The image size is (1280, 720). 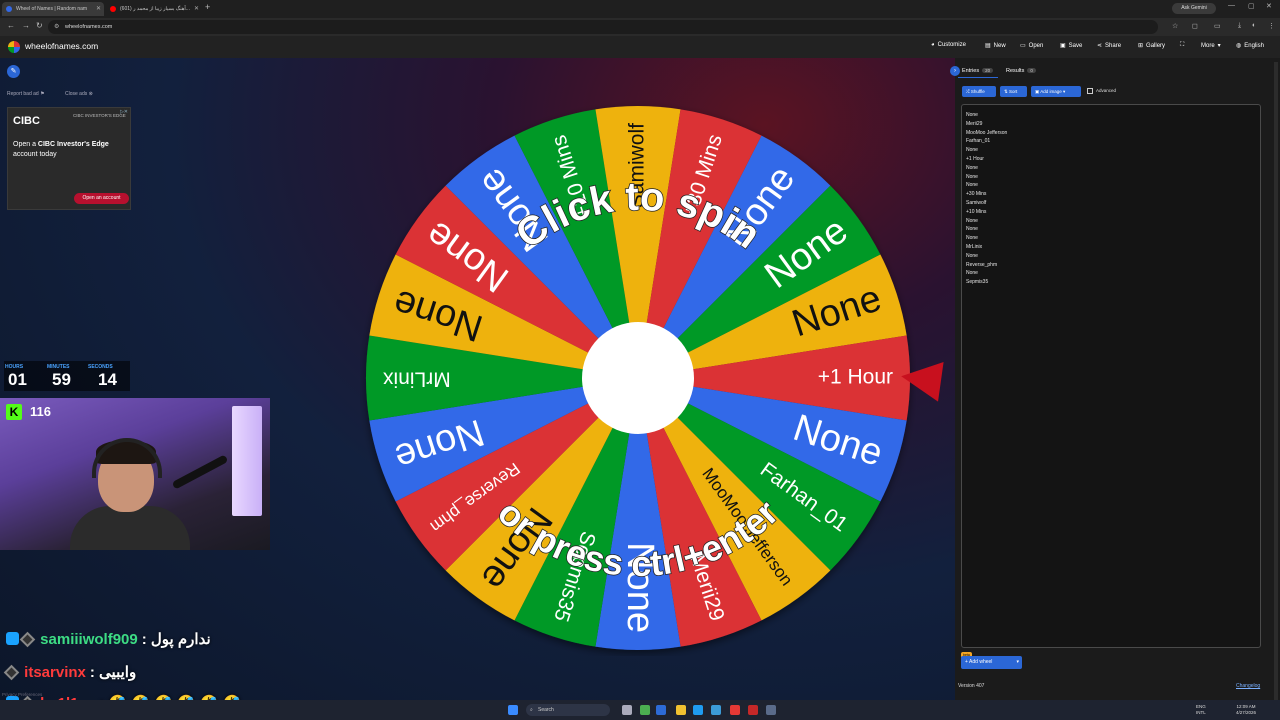 What do you see at coordinates (1254, 25) in the screenshot?
I see `profile-icon: ◐` at bounding box center [1254, 25].